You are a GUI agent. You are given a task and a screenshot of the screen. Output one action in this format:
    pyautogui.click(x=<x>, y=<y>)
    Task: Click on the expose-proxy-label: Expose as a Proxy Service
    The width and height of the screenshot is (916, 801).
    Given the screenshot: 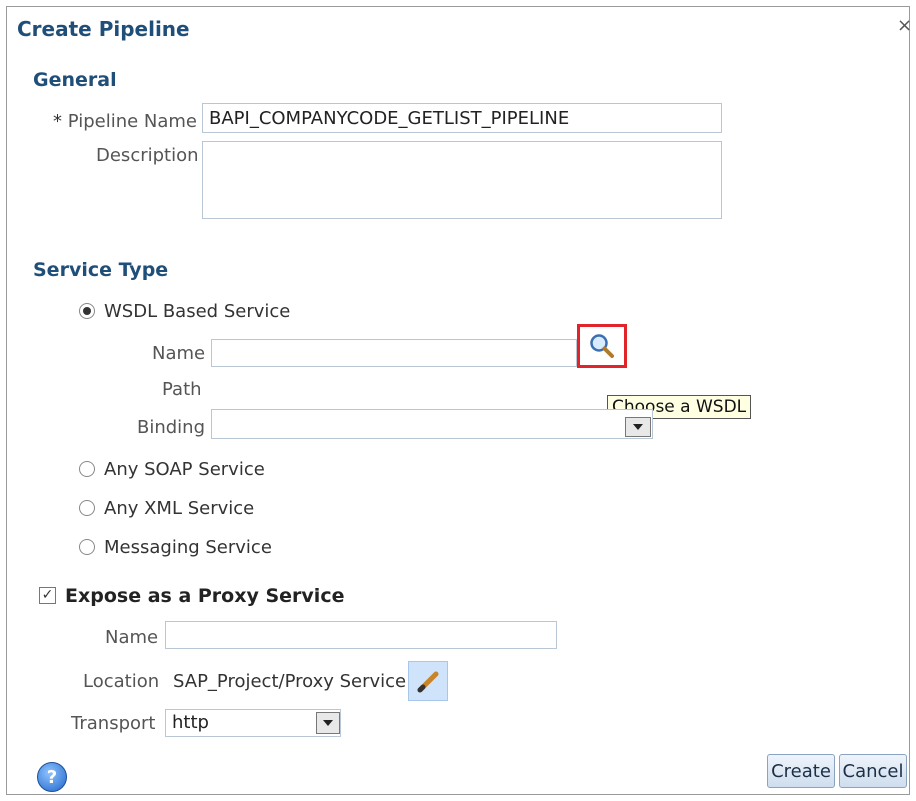 What is the action you would take?
    pyautogui.click(x=205, y=596)
    